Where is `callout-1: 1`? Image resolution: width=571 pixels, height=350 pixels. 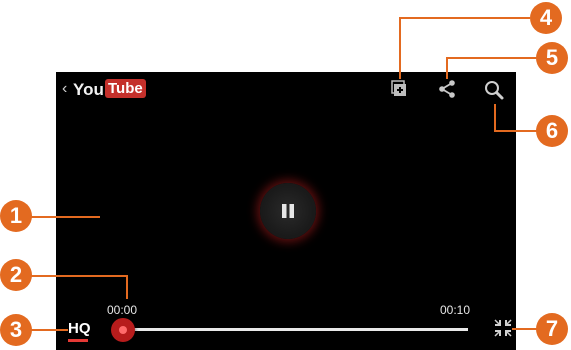
callout-1: 1 is located at coordinates (16, 216).